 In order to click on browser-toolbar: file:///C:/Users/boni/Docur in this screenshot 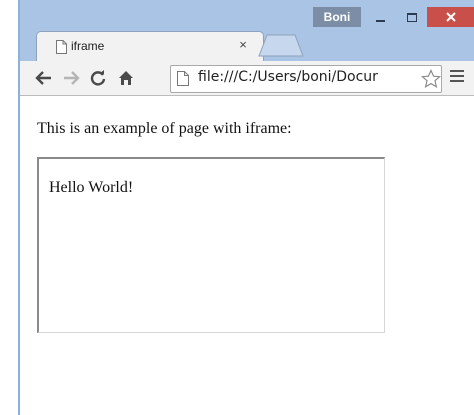, I will do `click(247, 78)`.